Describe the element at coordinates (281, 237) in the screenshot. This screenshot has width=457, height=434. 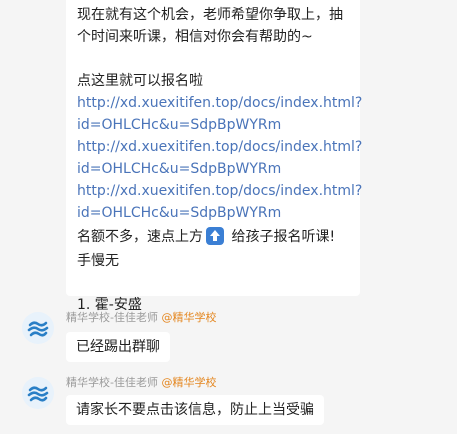
I see `cta-text: 给孩子报名听课!` at that location.